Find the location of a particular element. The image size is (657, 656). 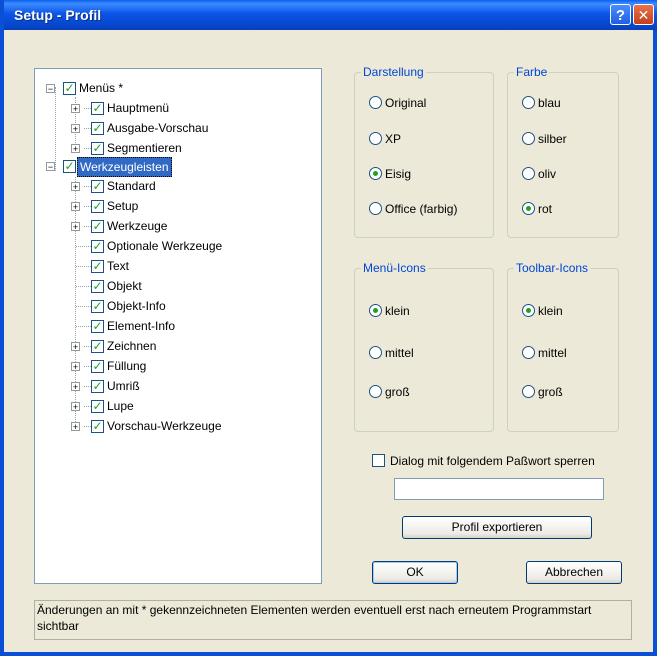

radio-label: XP is located at coordinates (393, 139).